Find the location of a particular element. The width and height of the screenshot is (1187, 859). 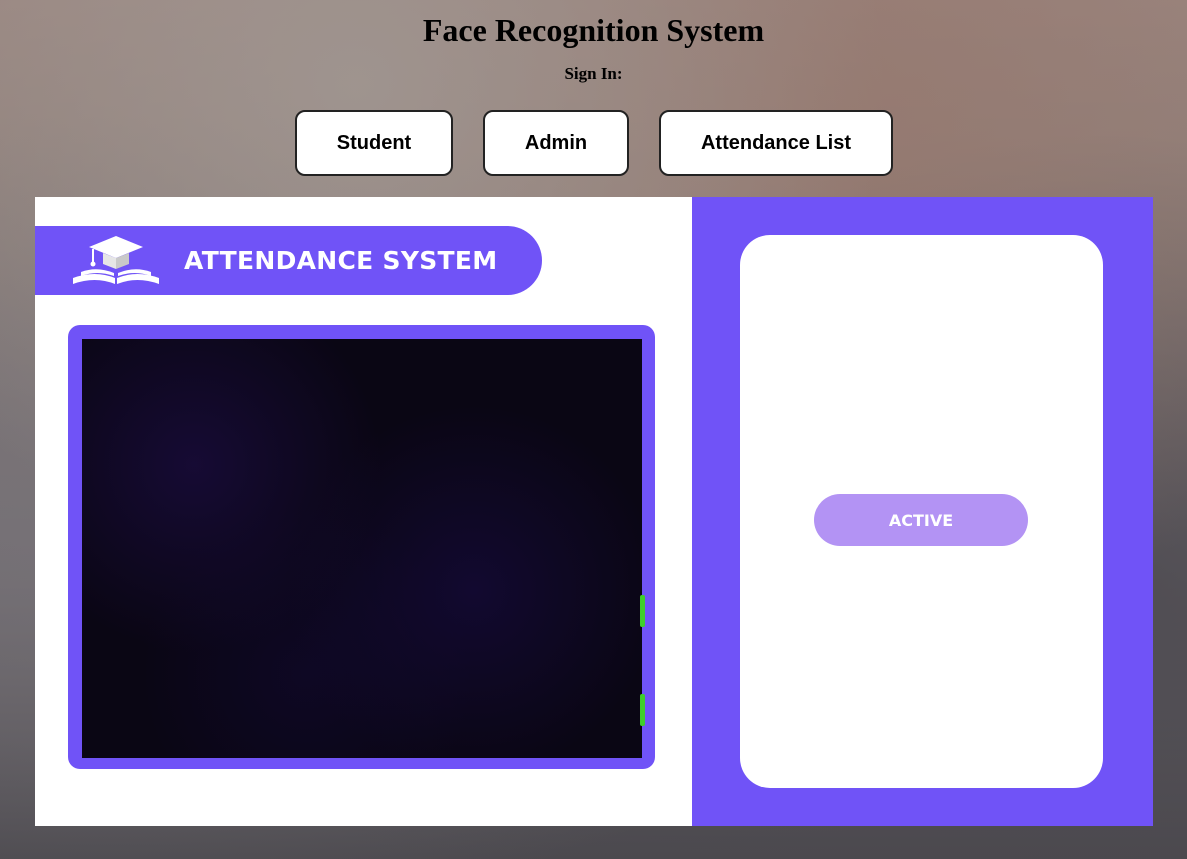

brand-title: ATTENDANCE SYSTEM is located at coordinates (341, 260).